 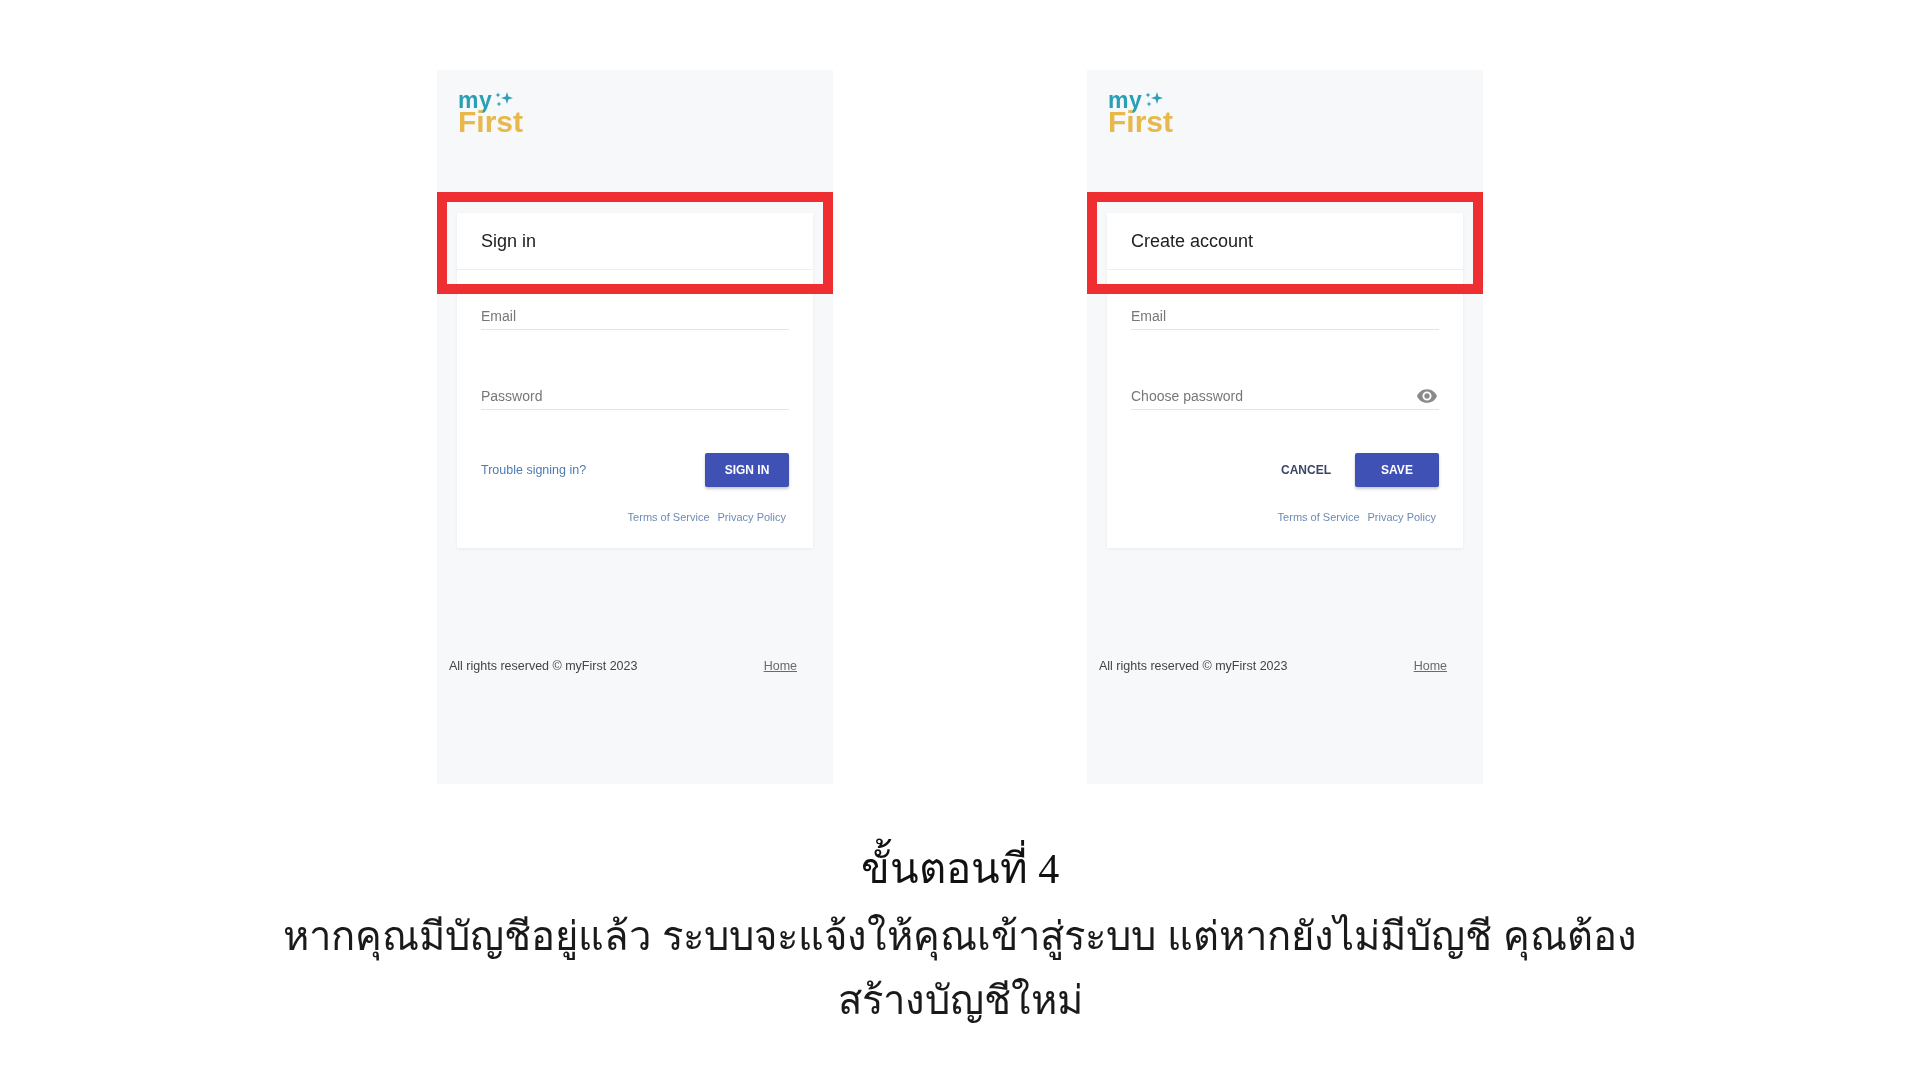 I want to click on card-title: Create account, so click(x=1192, y=241).